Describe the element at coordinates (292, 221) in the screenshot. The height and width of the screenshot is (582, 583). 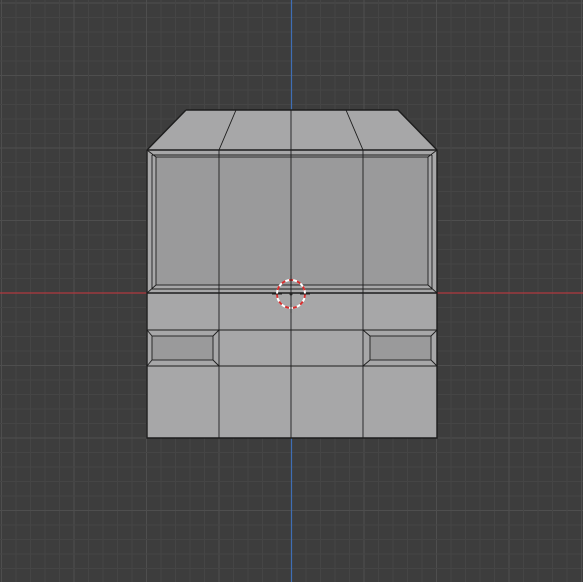
I see `mesh-window-inset` at that location.